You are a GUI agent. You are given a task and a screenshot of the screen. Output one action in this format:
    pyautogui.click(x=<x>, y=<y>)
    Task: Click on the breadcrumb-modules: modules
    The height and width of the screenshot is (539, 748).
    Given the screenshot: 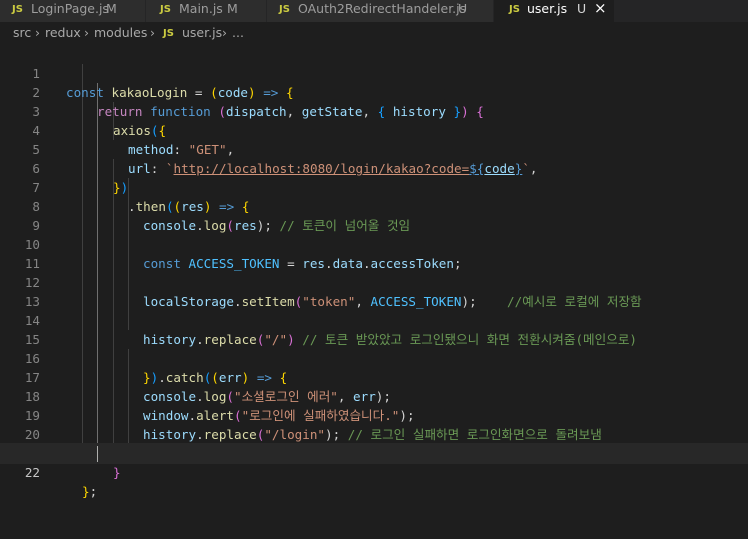 What is the action you would take?
    pyautogui.click(x=120, y=33)
    